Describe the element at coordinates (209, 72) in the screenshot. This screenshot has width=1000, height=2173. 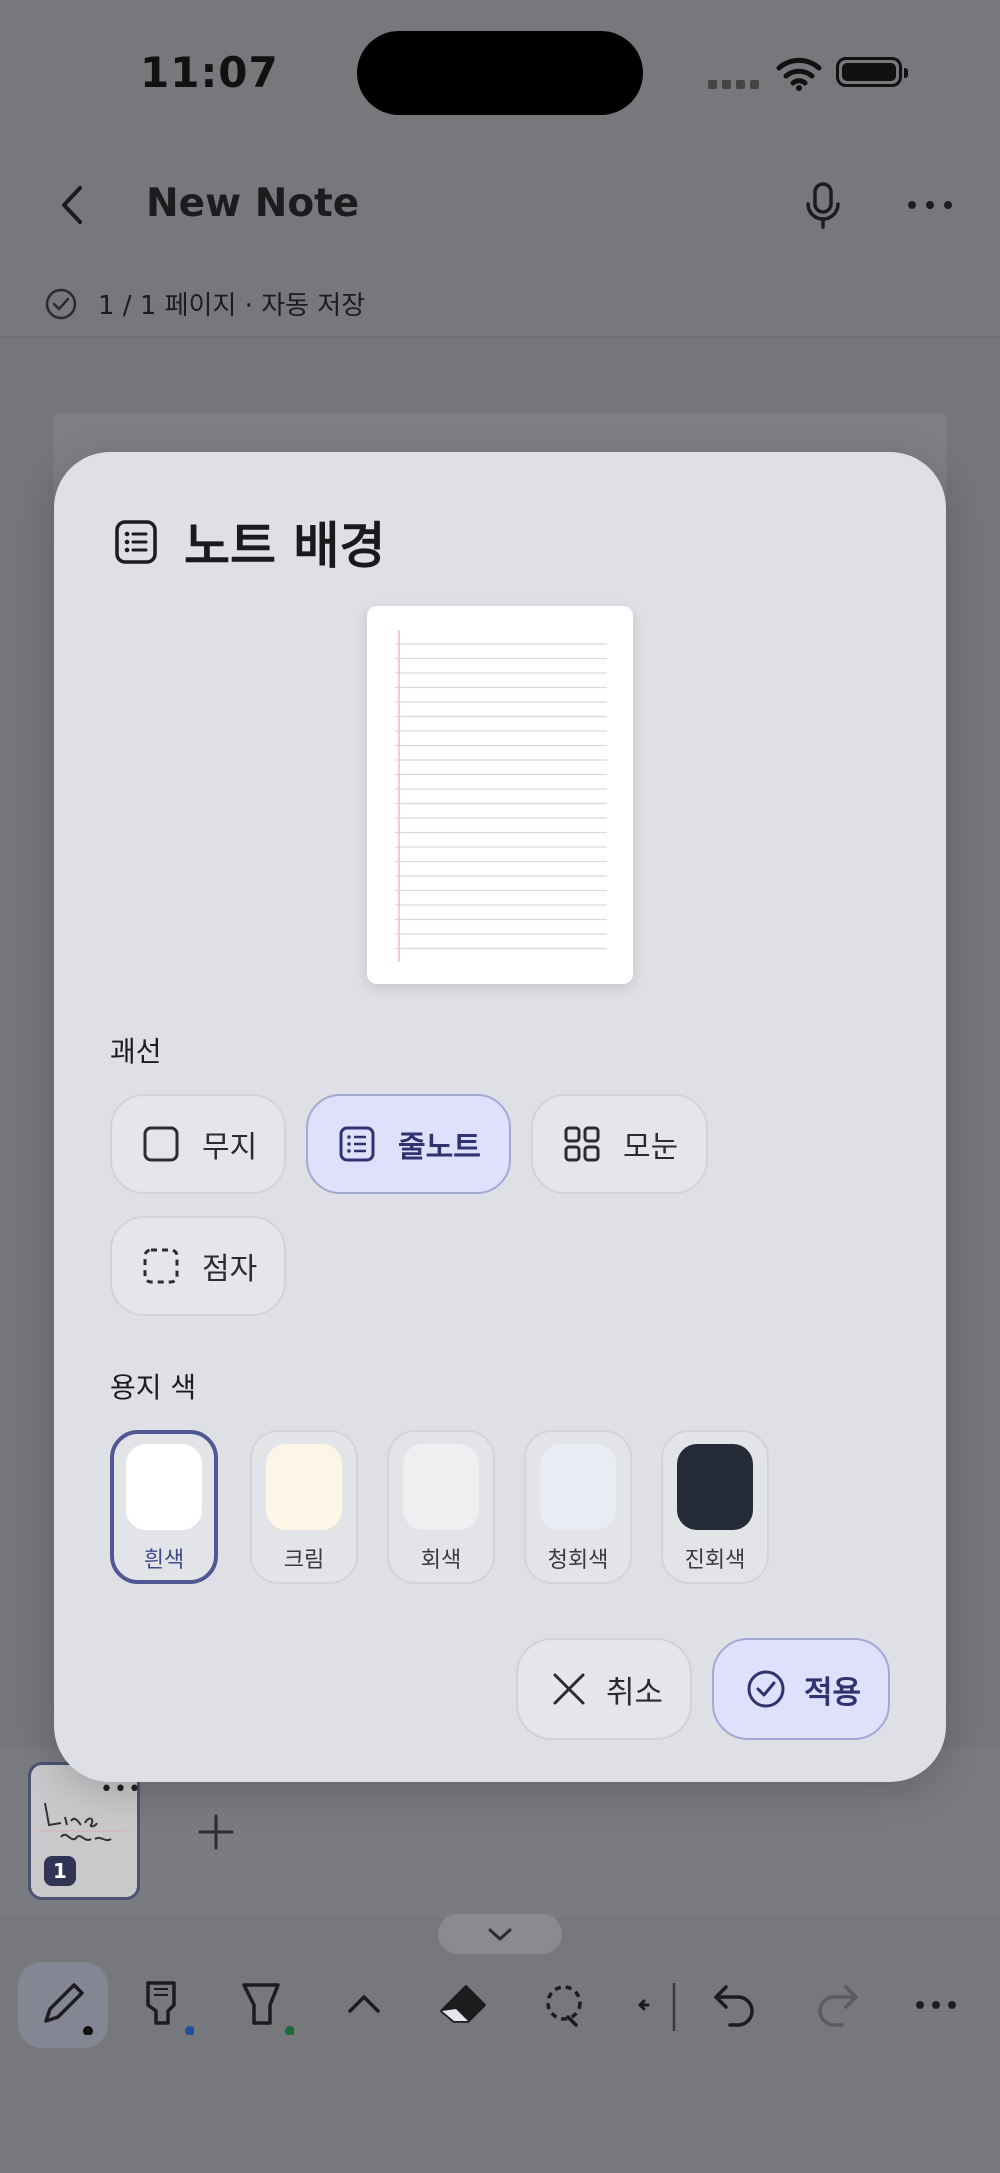
I see `status-time: 11:07` at that location.